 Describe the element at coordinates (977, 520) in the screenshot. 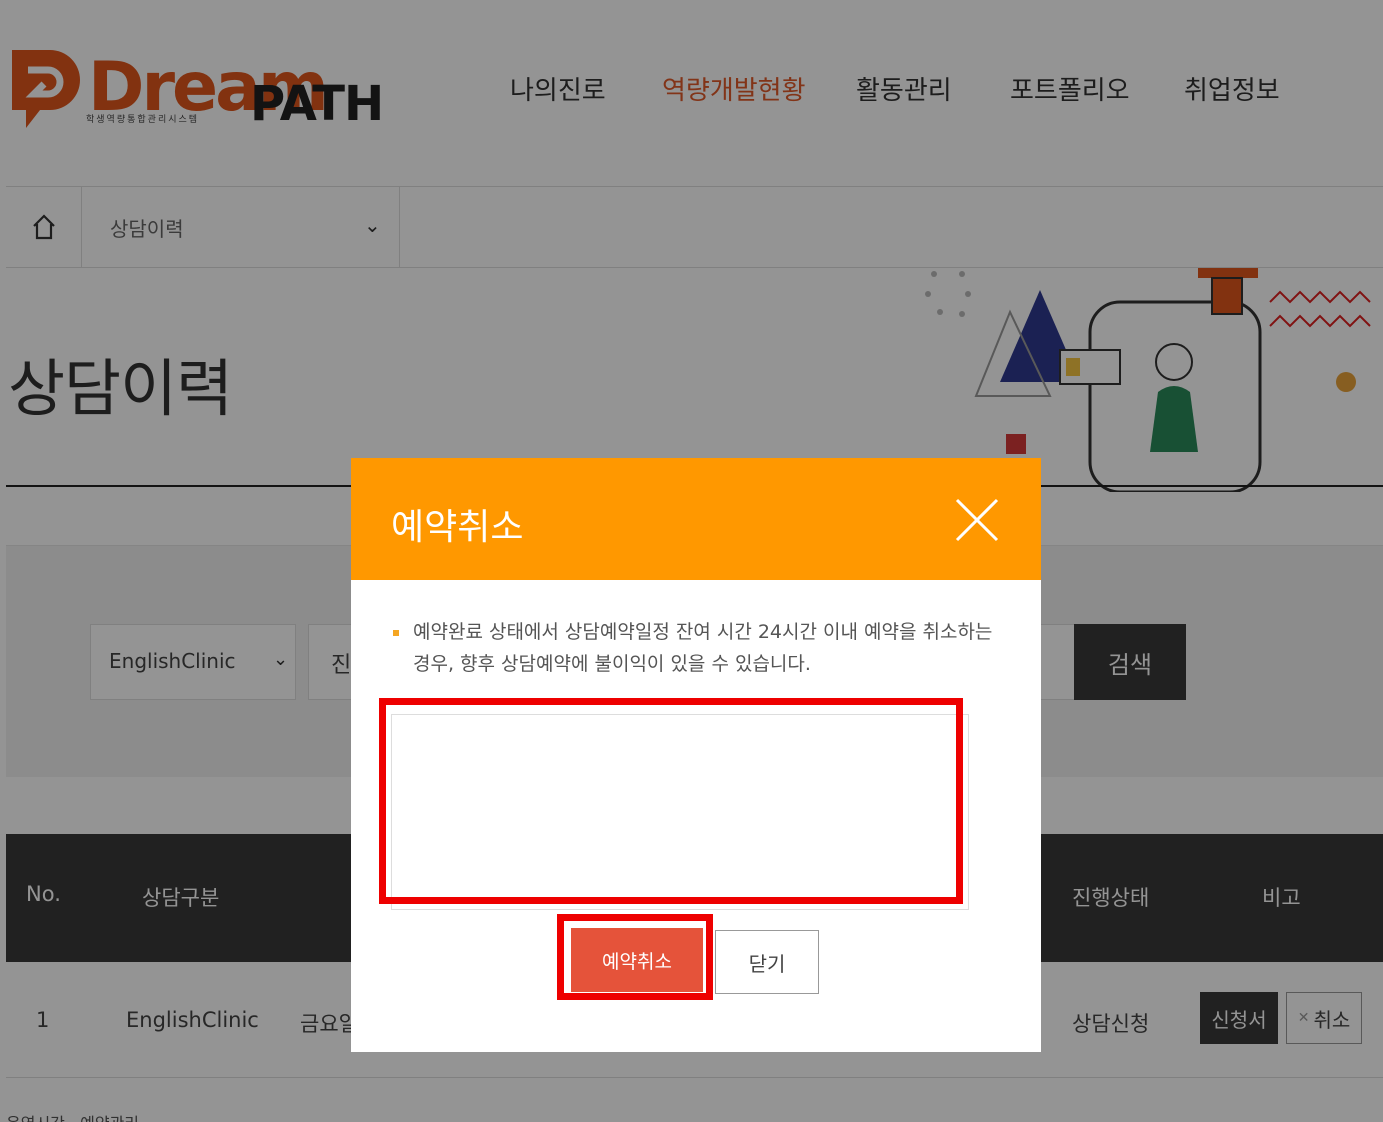

I see `close-icon` at that location.